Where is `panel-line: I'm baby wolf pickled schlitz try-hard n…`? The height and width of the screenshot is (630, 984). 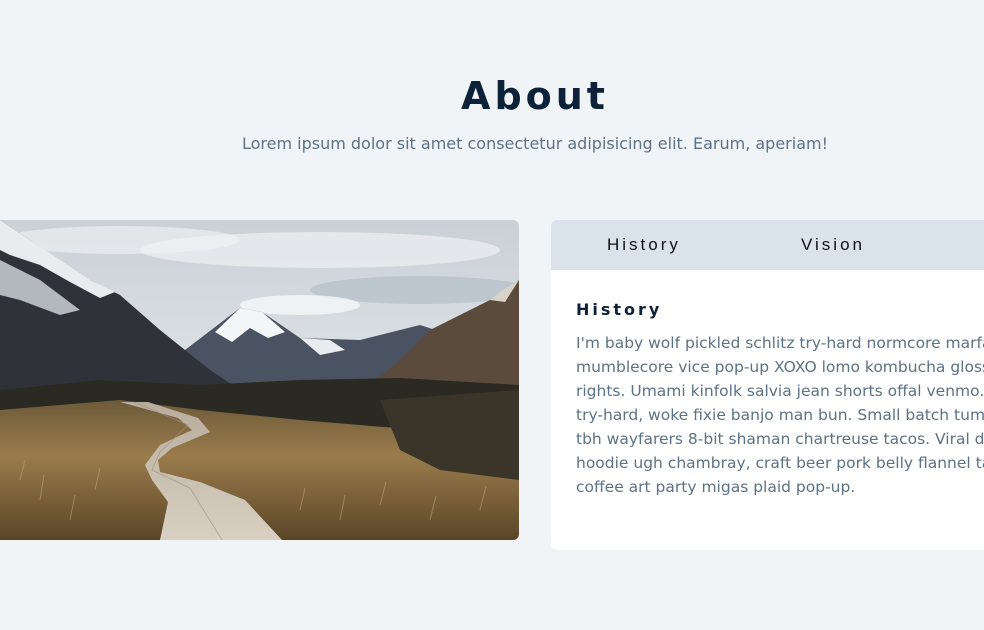
panel-line: I'm baby wolf pickled schlitz try-hard n… is located at coordinates (780, 343).